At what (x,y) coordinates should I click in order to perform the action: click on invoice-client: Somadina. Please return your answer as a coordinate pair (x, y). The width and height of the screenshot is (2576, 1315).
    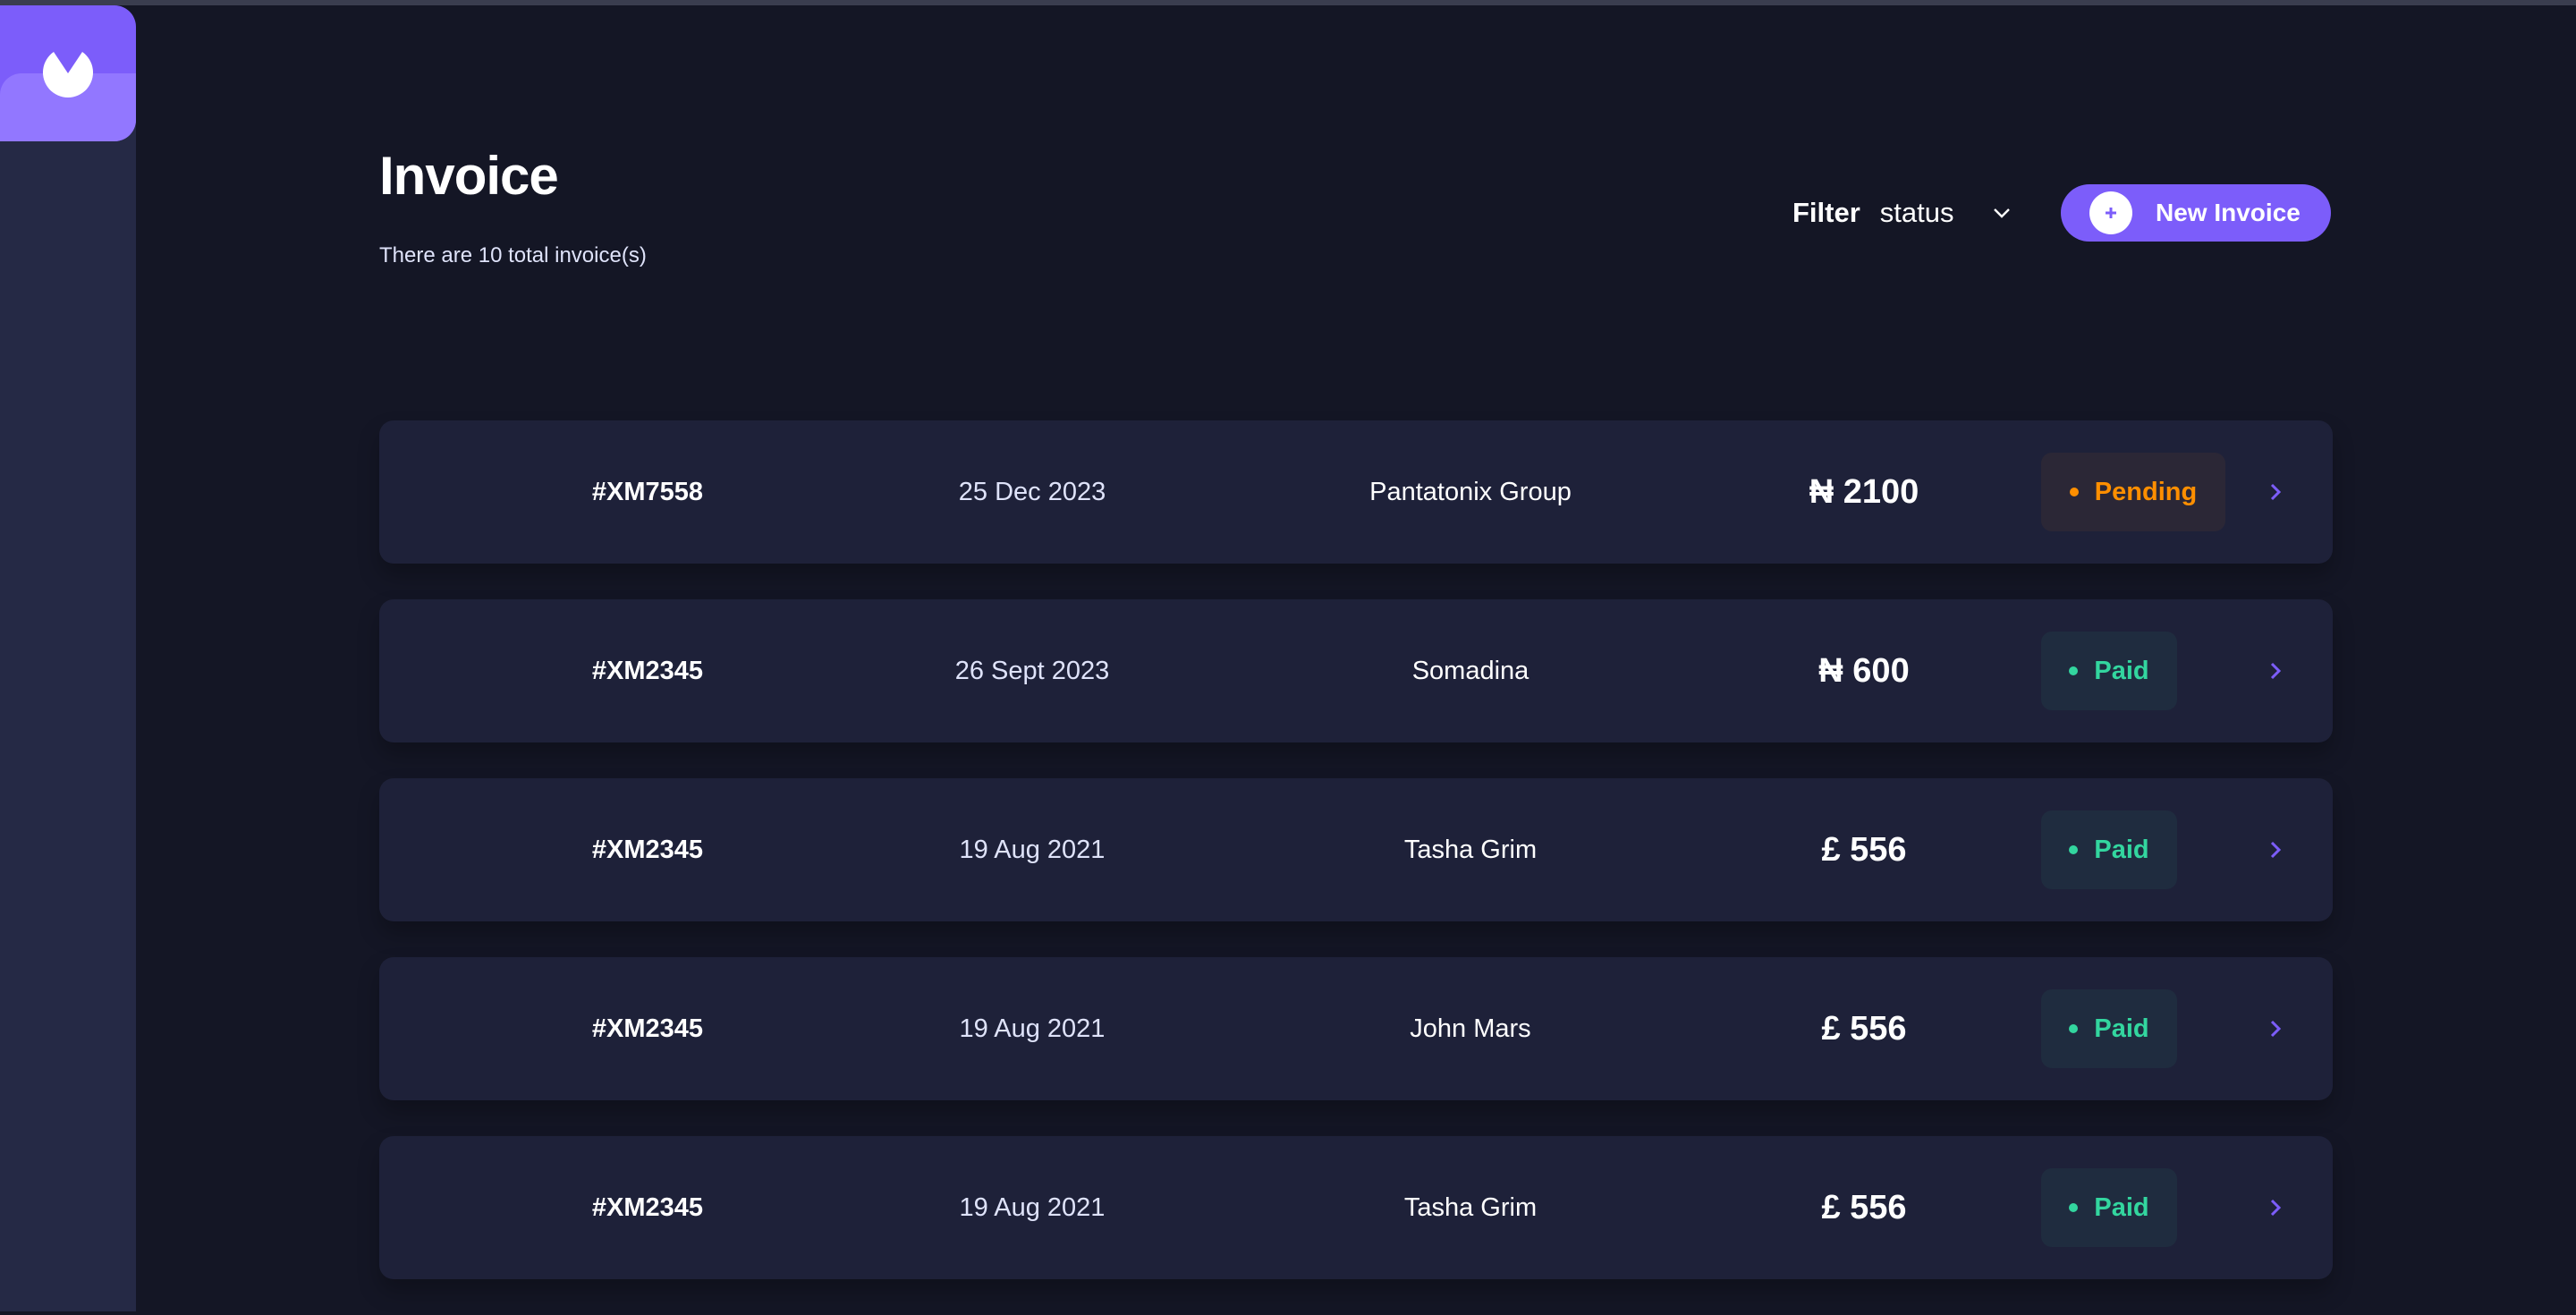
    Looking at the image, I should click on (1470, 670).